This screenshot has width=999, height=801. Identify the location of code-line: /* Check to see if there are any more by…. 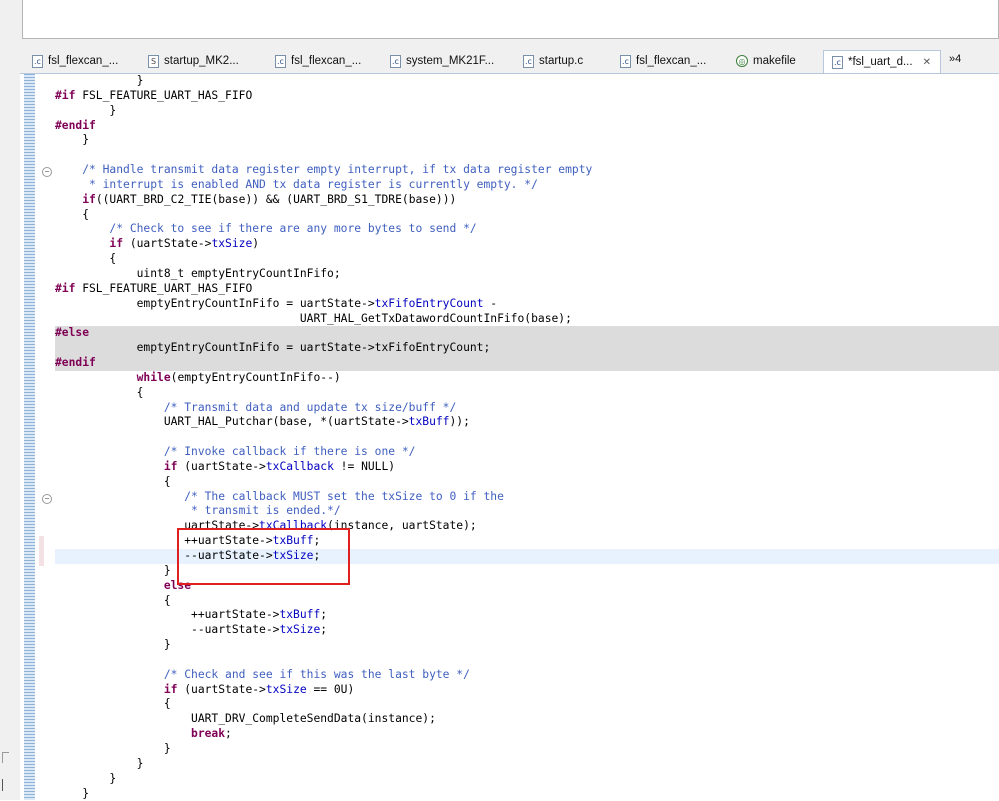
(527, 229).